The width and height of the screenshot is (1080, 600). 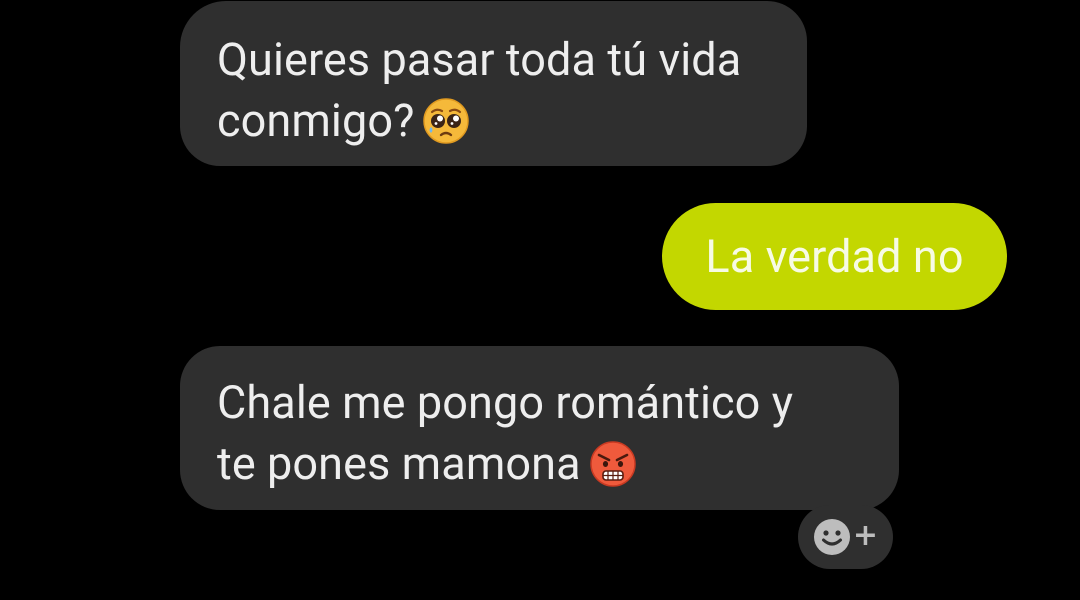 What do you see at coordinates (479, 59) in the screenshot?
I see `message-text-line: Quieres pasar toda tú vida` at bounding box center [479, 59].